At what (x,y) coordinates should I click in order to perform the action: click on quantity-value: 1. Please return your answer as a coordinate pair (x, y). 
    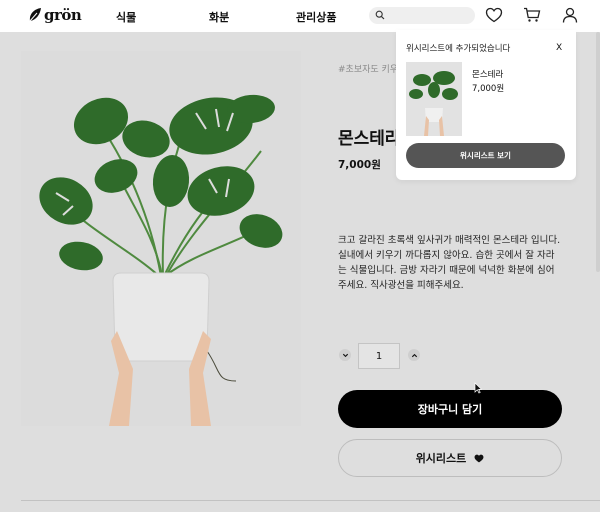
    Looking at the image, I should click on (379, 356).